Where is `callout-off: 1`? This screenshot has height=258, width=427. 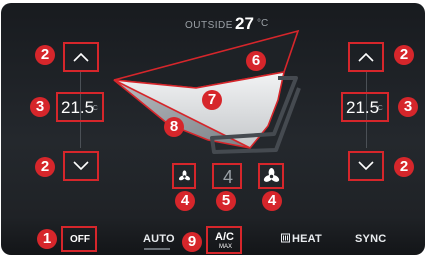 callout-off: 1 is located at coordinates (47, 239).